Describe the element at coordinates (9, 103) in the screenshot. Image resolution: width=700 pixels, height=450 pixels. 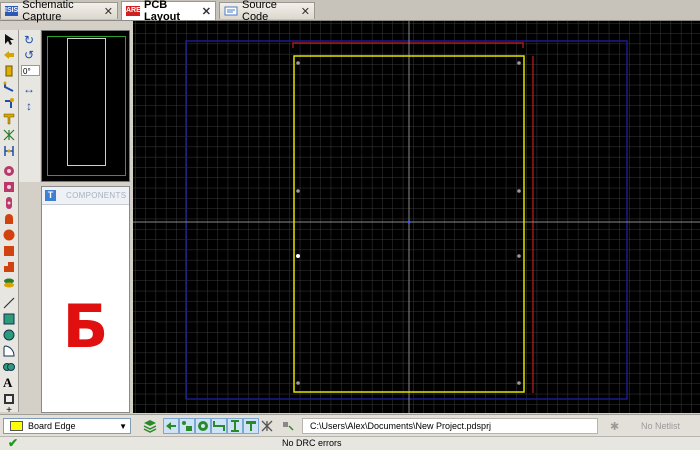
I see `via-mode-icon` at that location.